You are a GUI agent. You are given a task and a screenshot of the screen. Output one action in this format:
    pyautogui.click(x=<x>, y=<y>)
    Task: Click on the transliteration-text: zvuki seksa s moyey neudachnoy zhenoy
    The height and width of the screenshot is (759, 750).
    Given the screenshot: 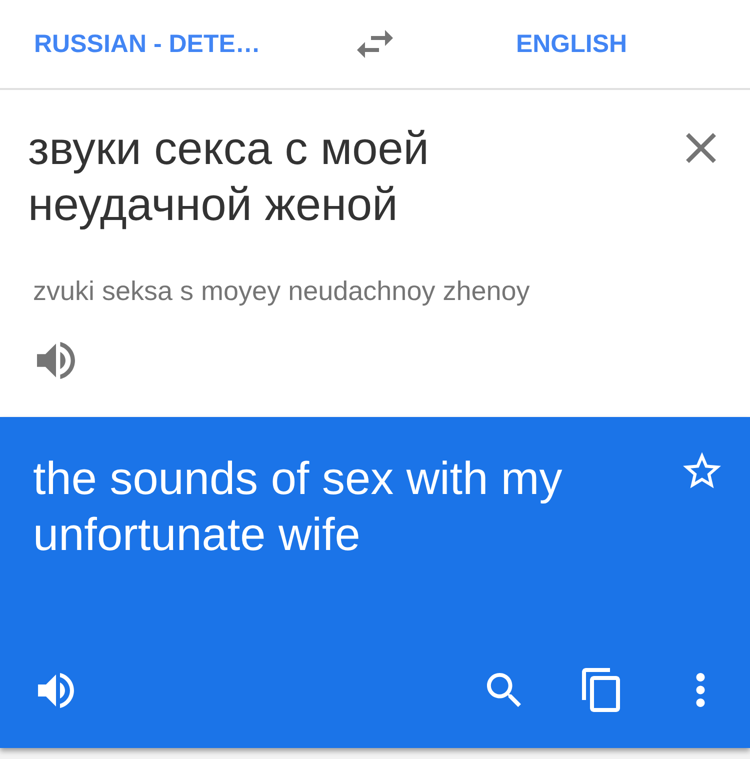 What is the action you would take?
    pyautogui.click(x=281, y=291)
    